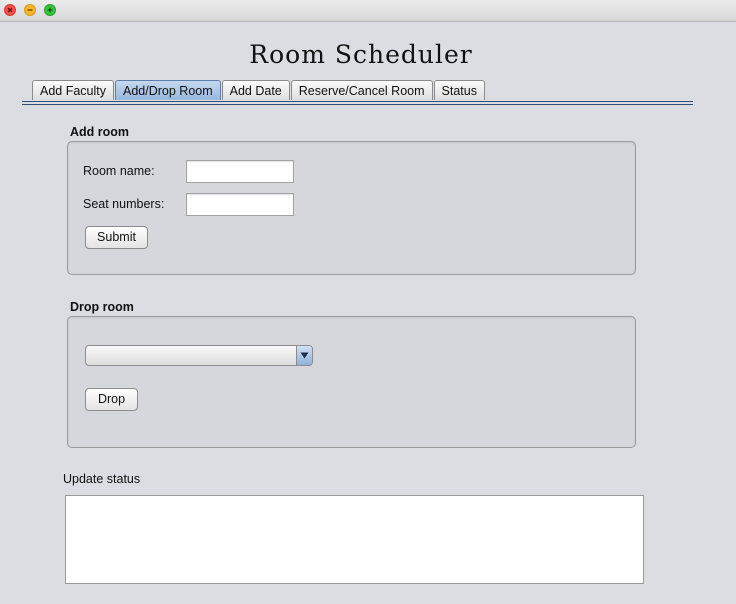 The height and width of the screenshot is (604, 736). What do you see at coordinates (100, 132) in the screenshot?
I see `add-room-heading: Add room` at bounding box center [100, 132].